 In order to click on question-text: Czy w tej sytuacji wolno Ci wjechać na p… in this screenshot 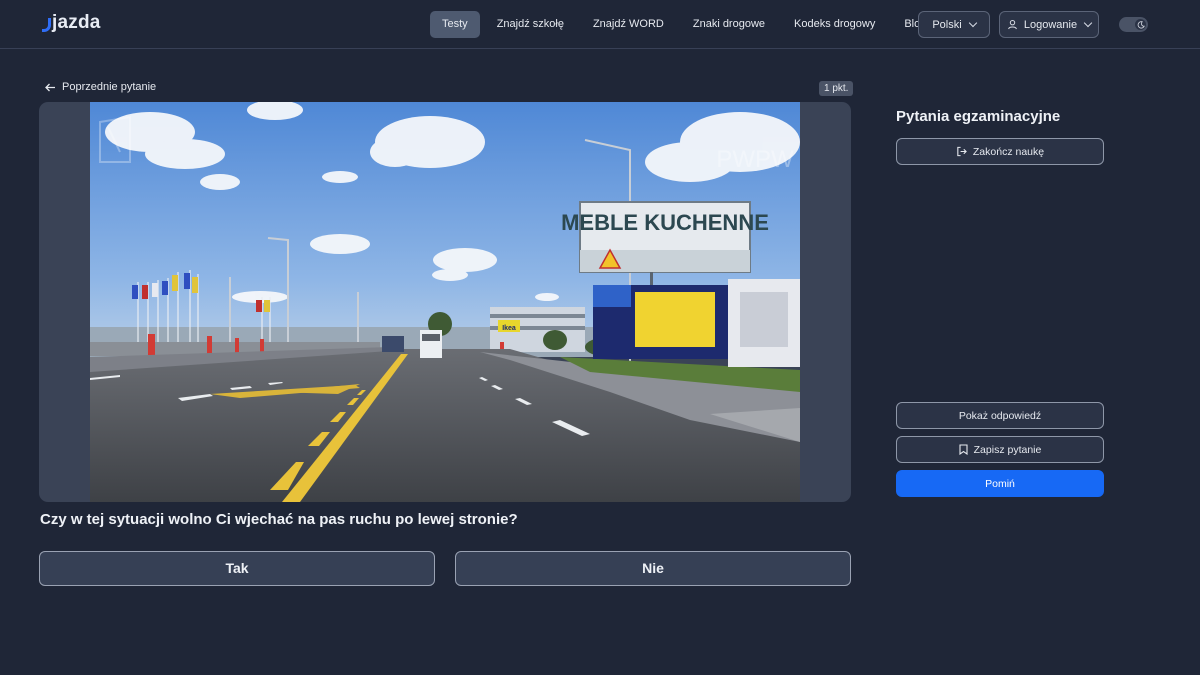, I will do `click(279, 519)`.